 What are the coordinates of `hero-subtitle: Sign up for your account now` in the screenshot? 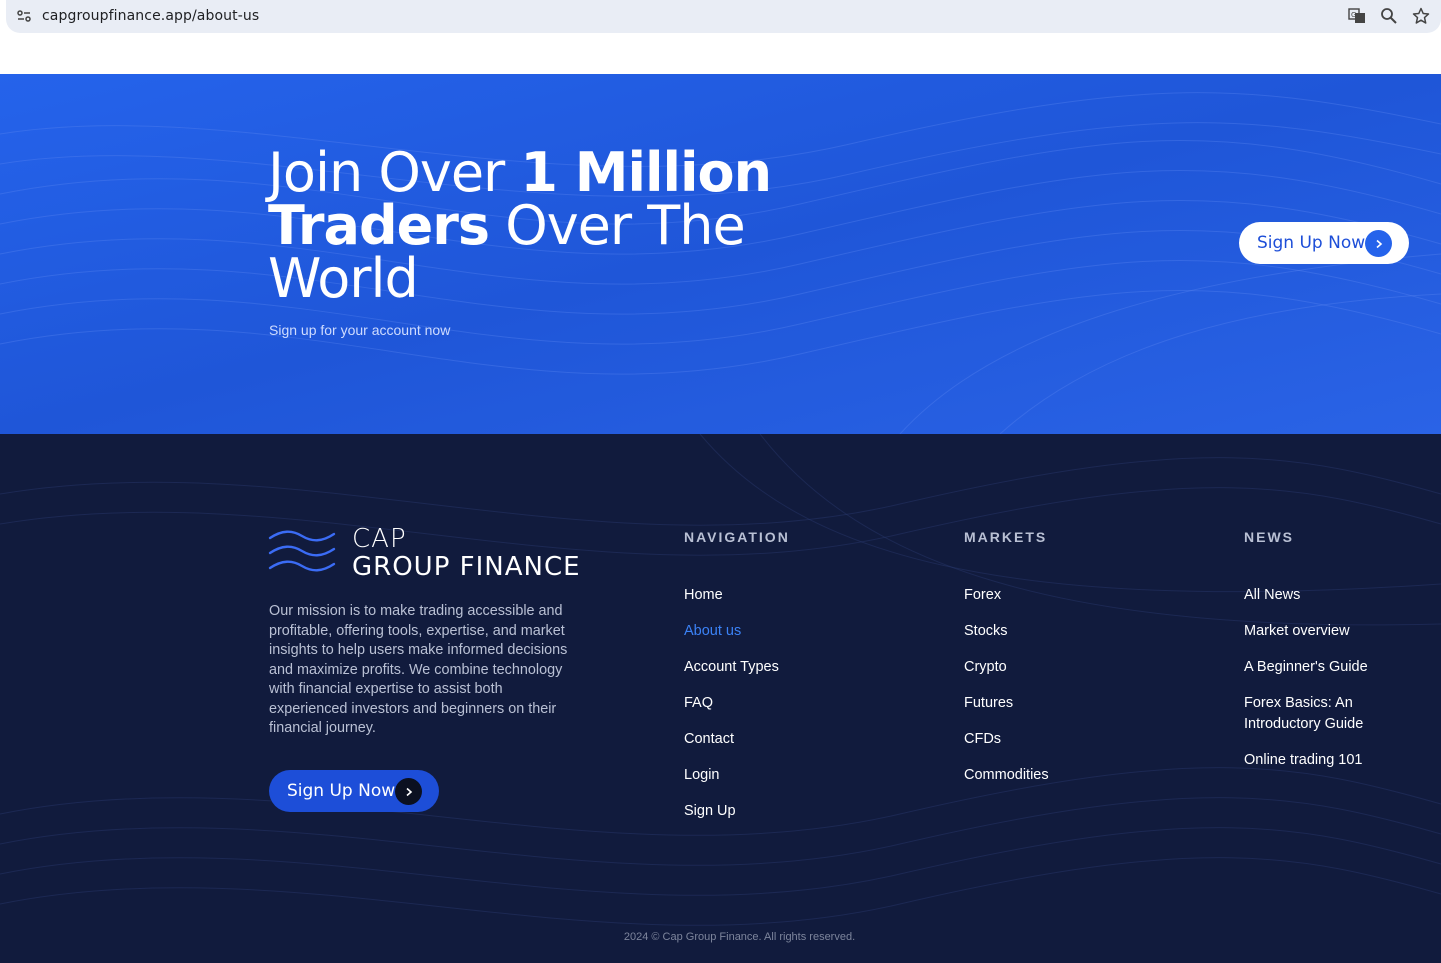 It's located at (360, 330).